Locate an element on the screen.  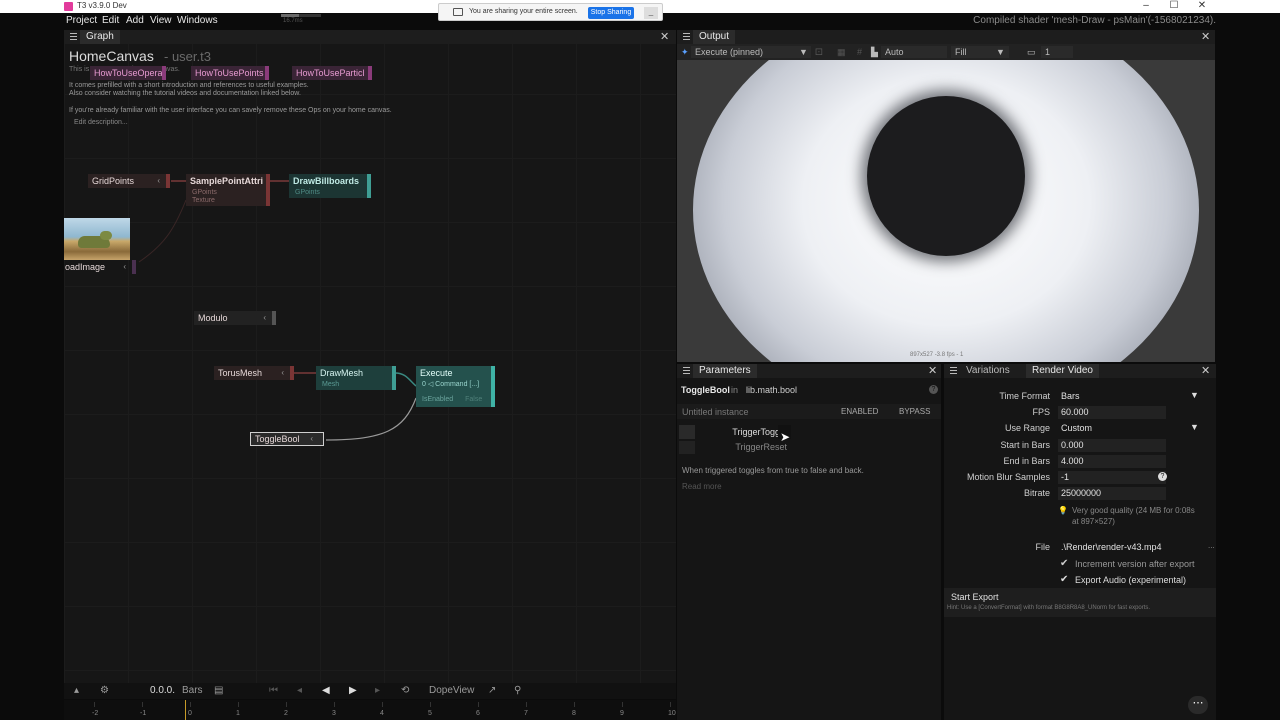
close-parameters-icon: ✕ is located at coordinates (932, 371).